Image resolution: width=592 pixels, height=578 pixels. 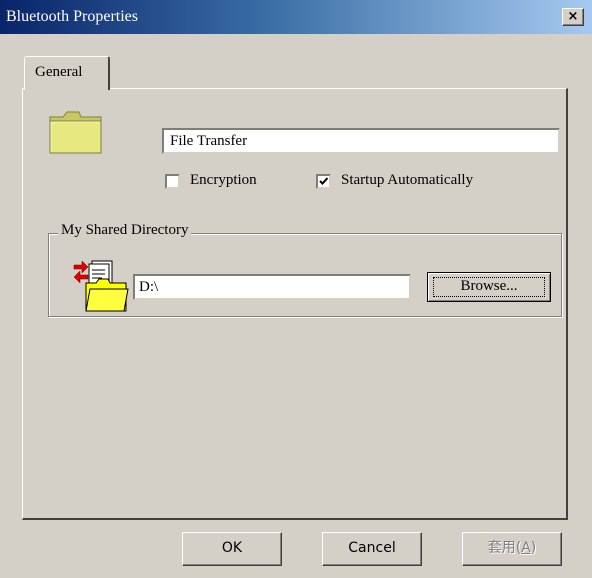 I want to click on title-bar: Bluetooth Properties ×, so click(x=296, y=17).